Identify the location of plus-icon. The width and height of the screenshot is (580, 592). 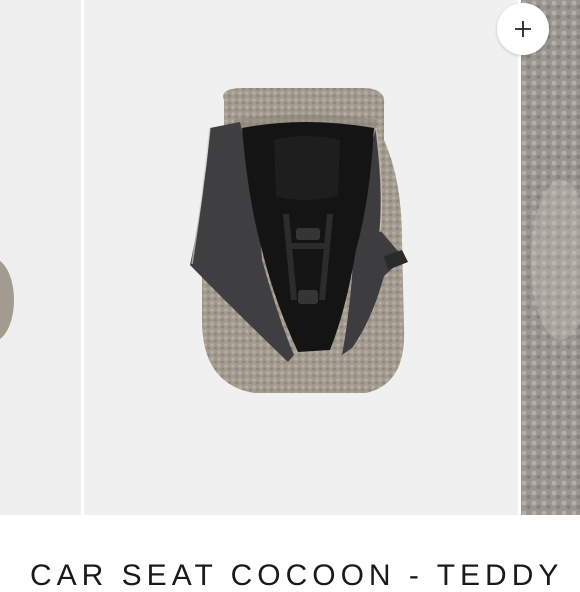
(523, 29).